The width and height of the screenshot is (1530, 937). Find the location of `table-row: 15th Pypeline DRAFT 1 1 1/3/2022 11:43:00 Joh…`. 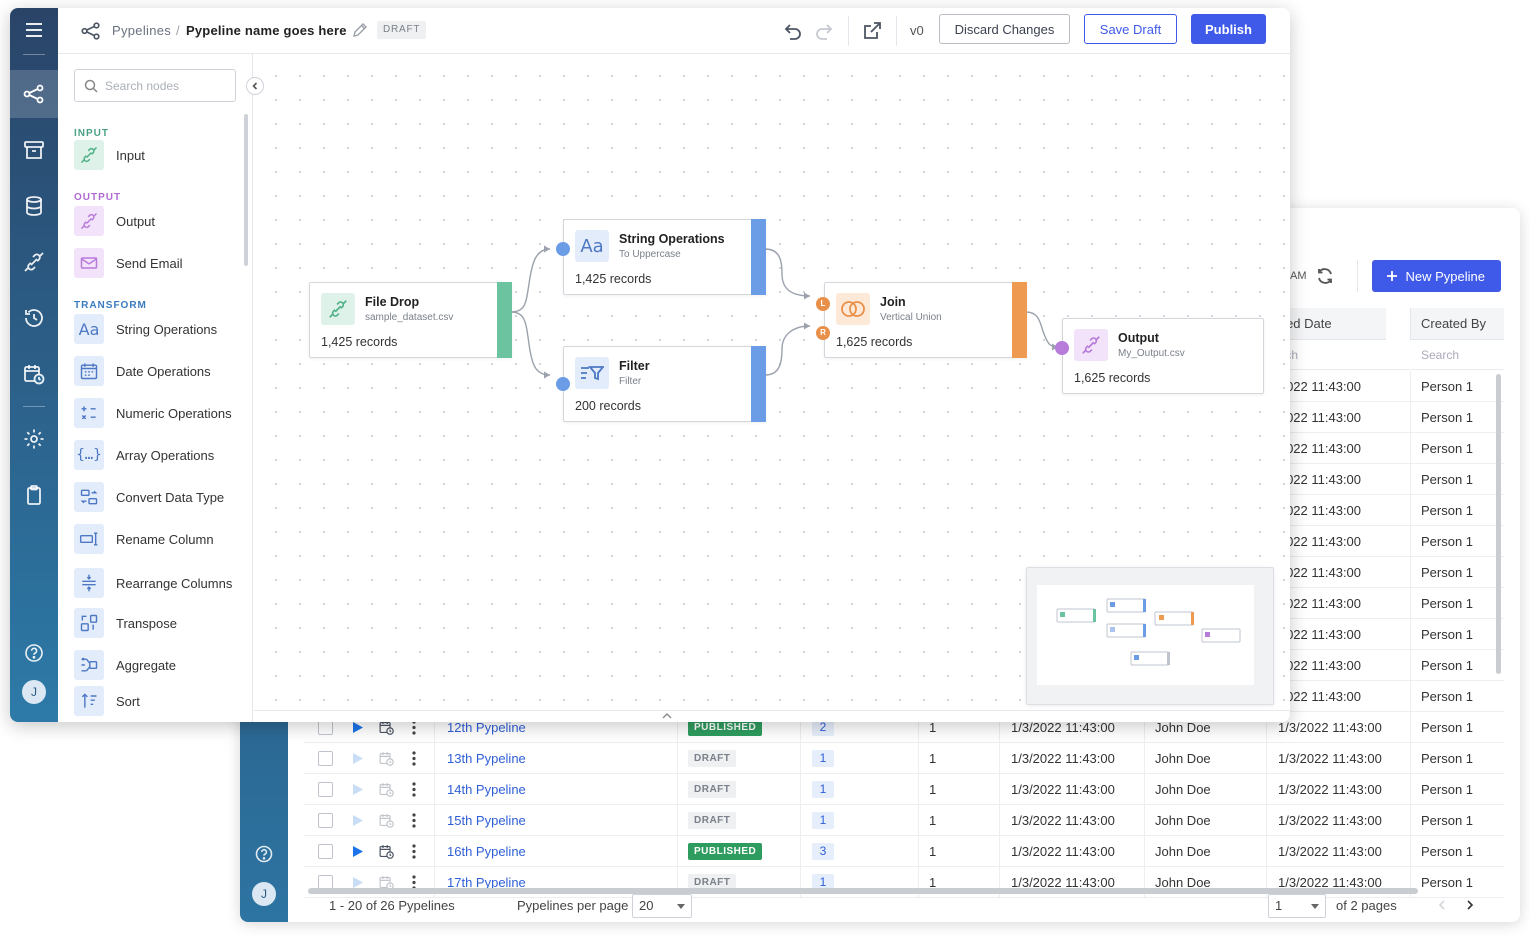

table-row: 15th Pypeline DRAFT 1 1 1/3/2022 11:43:00 Joh… is located at coordinates (904, 820).